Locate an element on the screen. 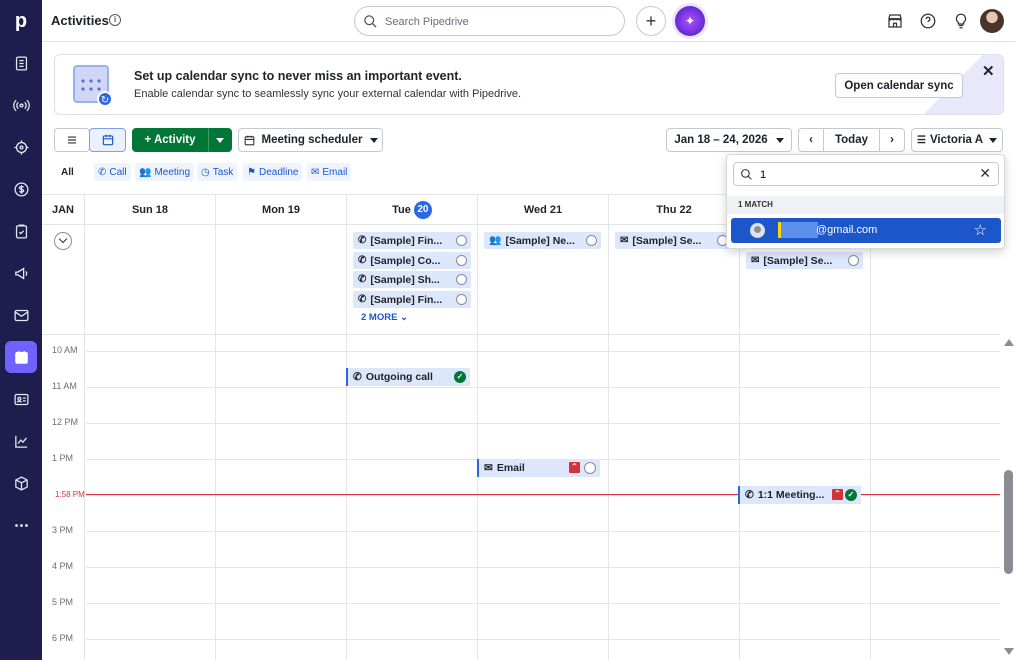 Image resolution: width=1016 pixels, height=660 pixels. ai-assistant-button: ✦ is located at coordinates (690, 21).